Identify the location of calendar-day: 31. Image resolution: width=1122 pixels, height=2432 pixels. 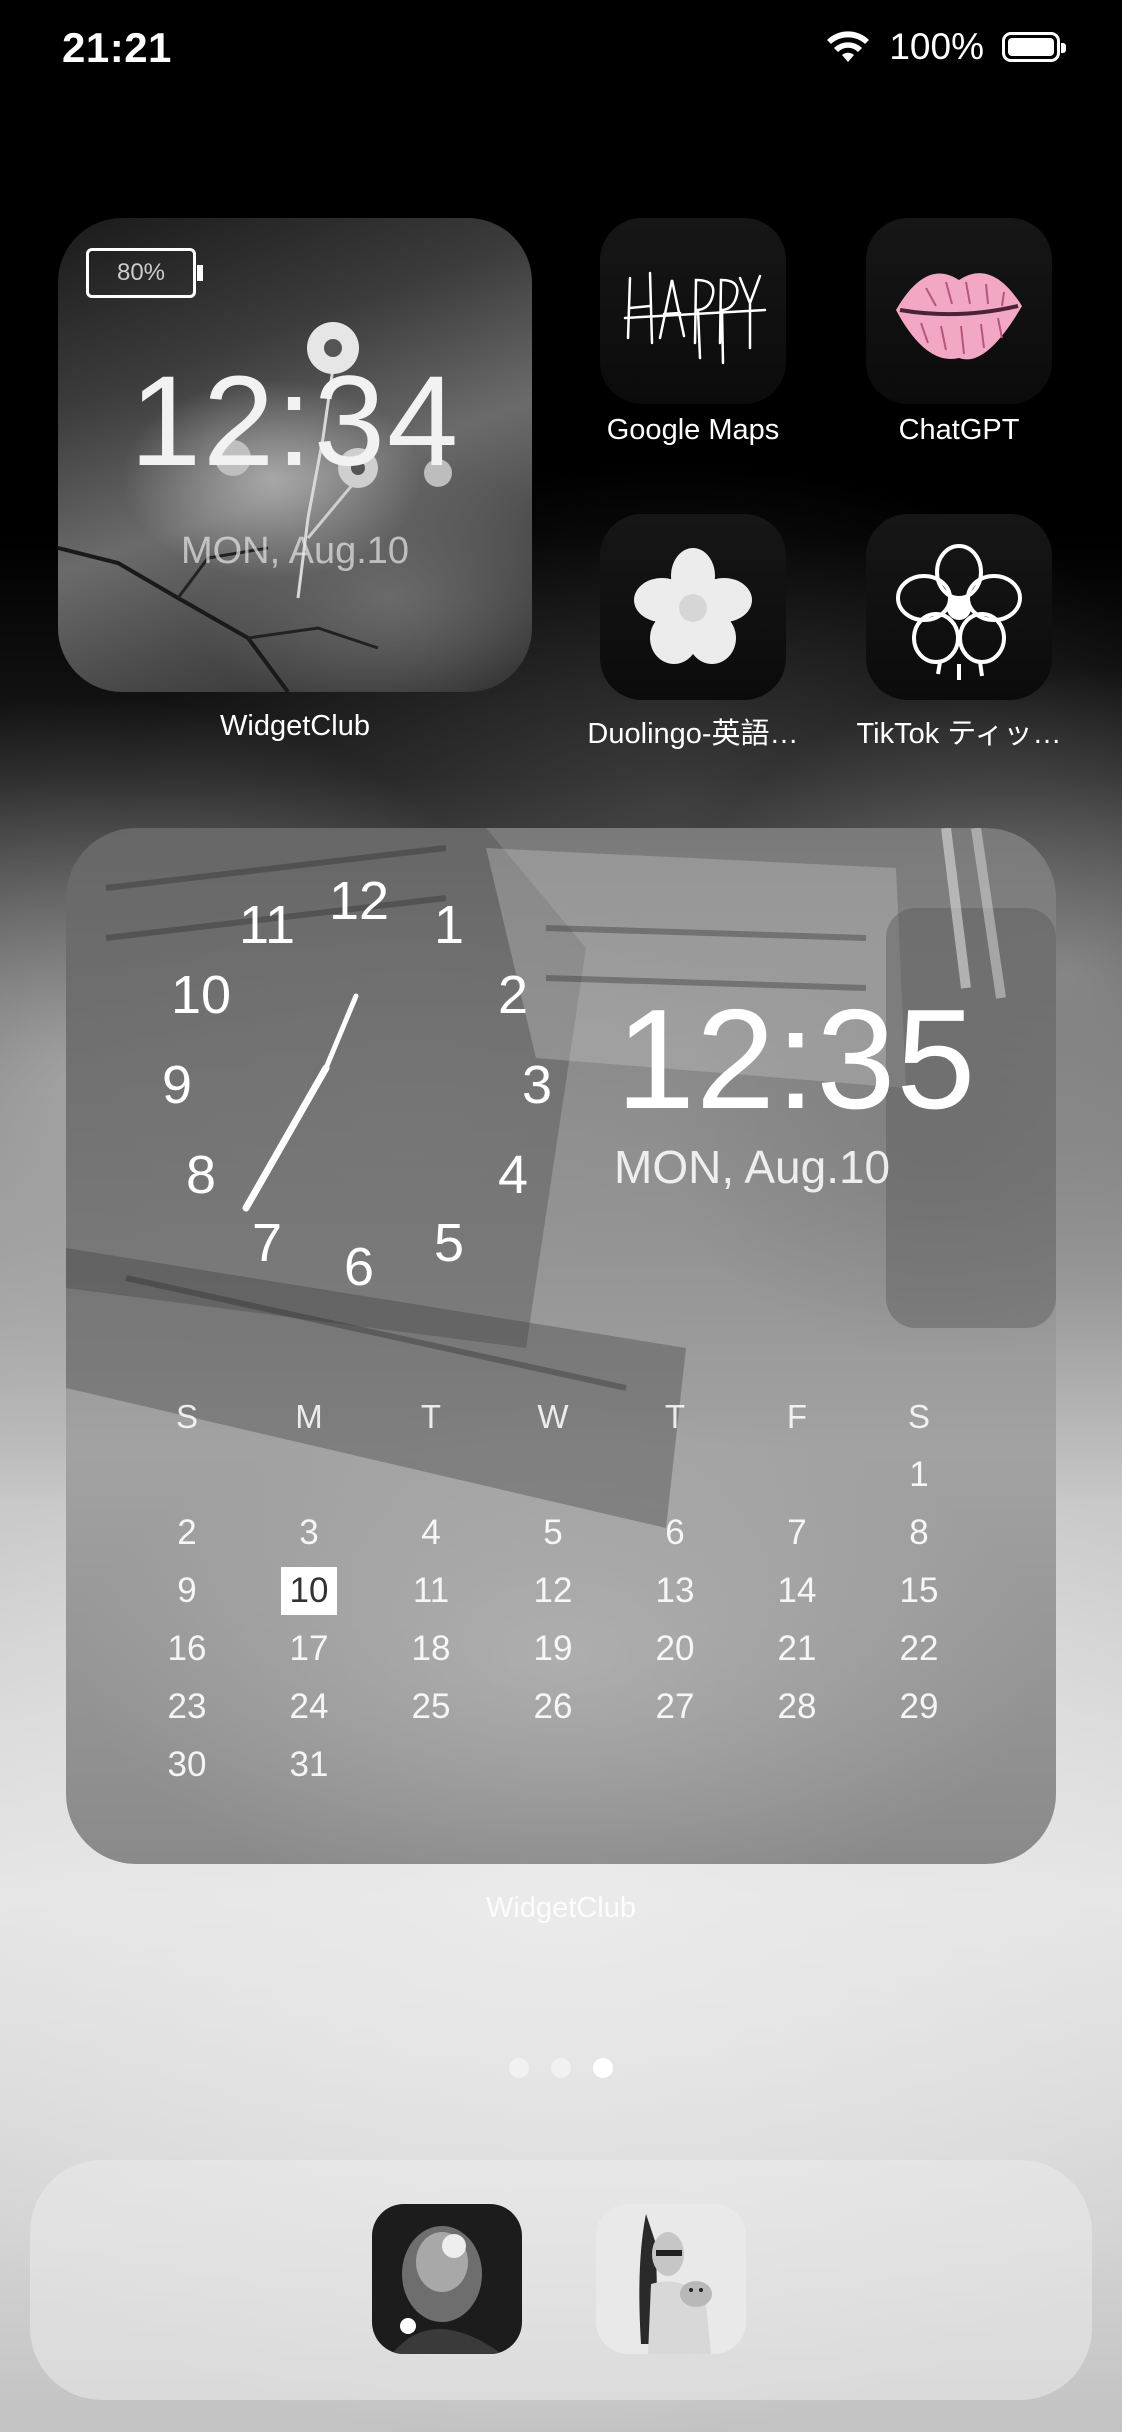
(309, 1765).